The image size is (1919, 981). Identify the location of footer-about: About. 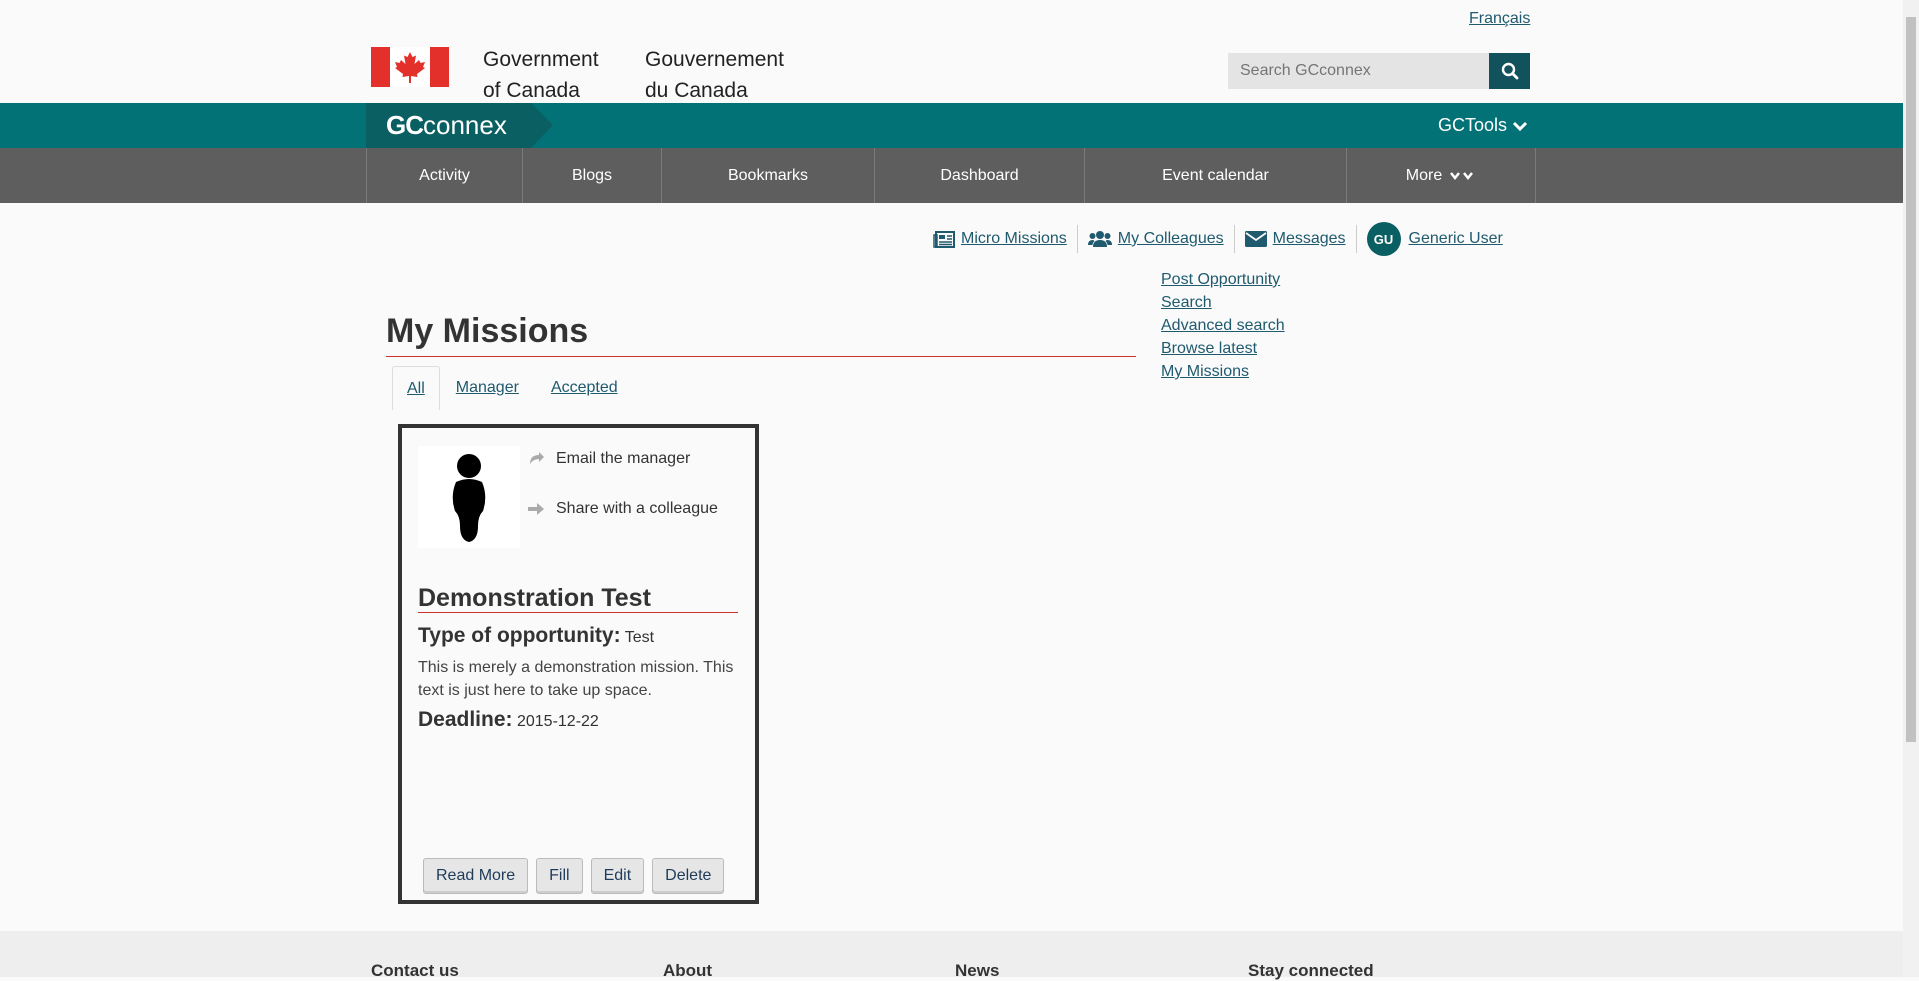
(687, 971).